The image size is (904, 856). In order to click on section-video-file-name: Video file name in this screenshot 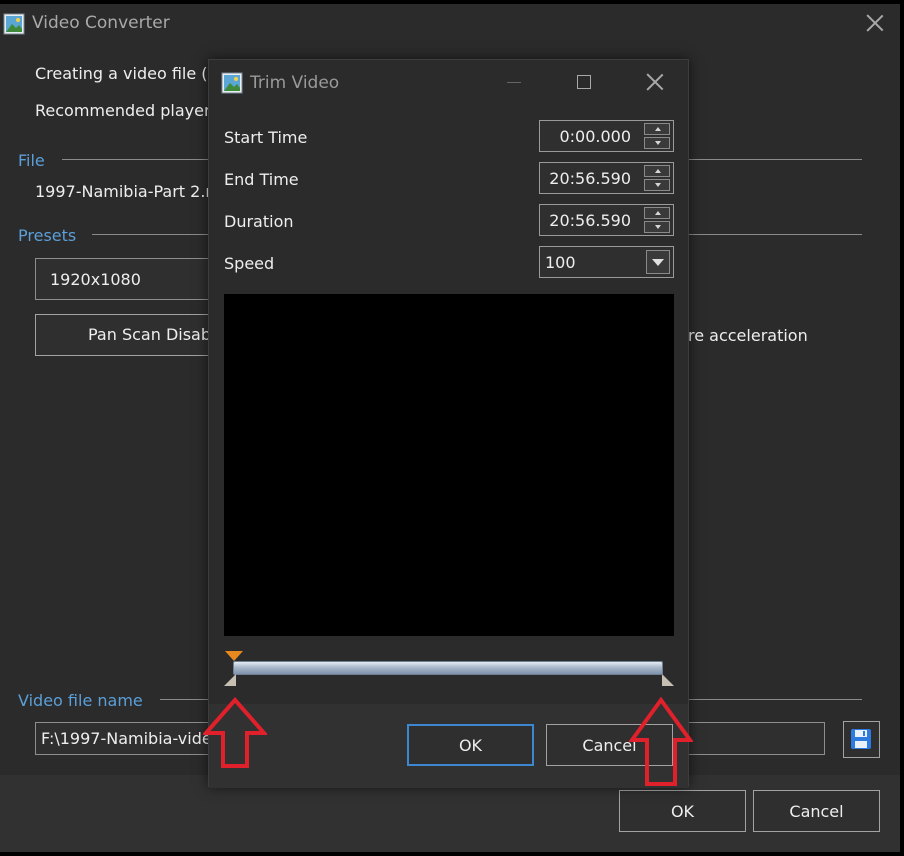, I will do `click(80, 700)`.